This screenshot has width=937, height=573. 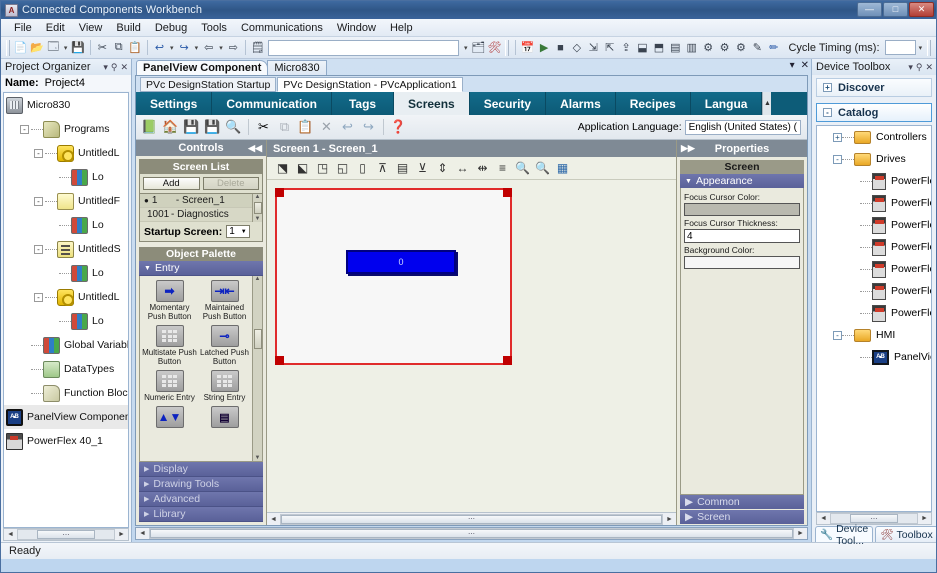 I want to click on selection-handle-tr, so click(x=507, y=192).